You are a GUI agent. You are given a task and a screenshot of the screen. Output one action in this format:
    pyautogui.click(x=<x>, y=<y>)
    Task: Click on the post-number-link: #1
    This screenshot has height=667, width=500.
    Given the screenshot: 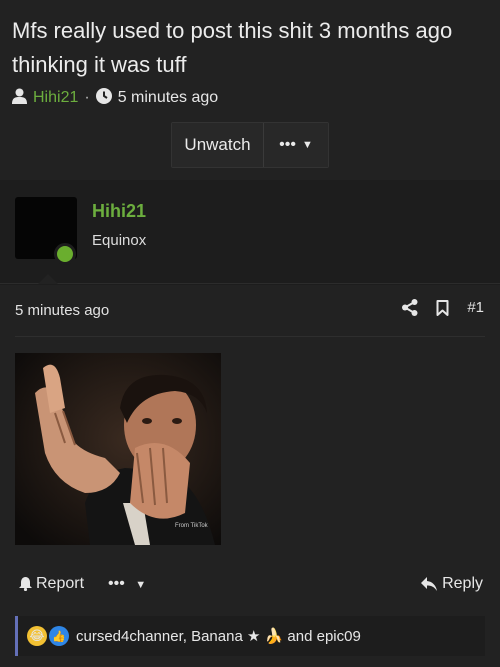 What is the action you would take?
    pyautogui.click(x=475, y=307)
    